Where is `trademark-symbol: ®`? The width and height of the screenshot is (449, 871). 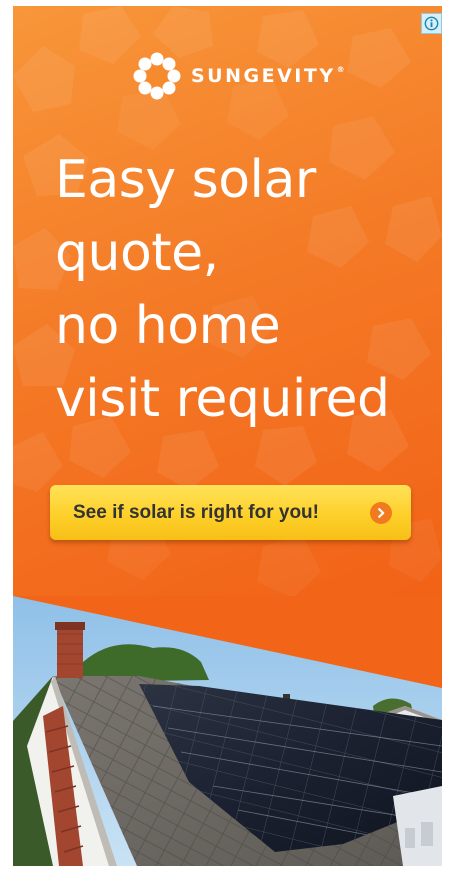
trademark-symbol: ® is located at coordinates (342, 69).